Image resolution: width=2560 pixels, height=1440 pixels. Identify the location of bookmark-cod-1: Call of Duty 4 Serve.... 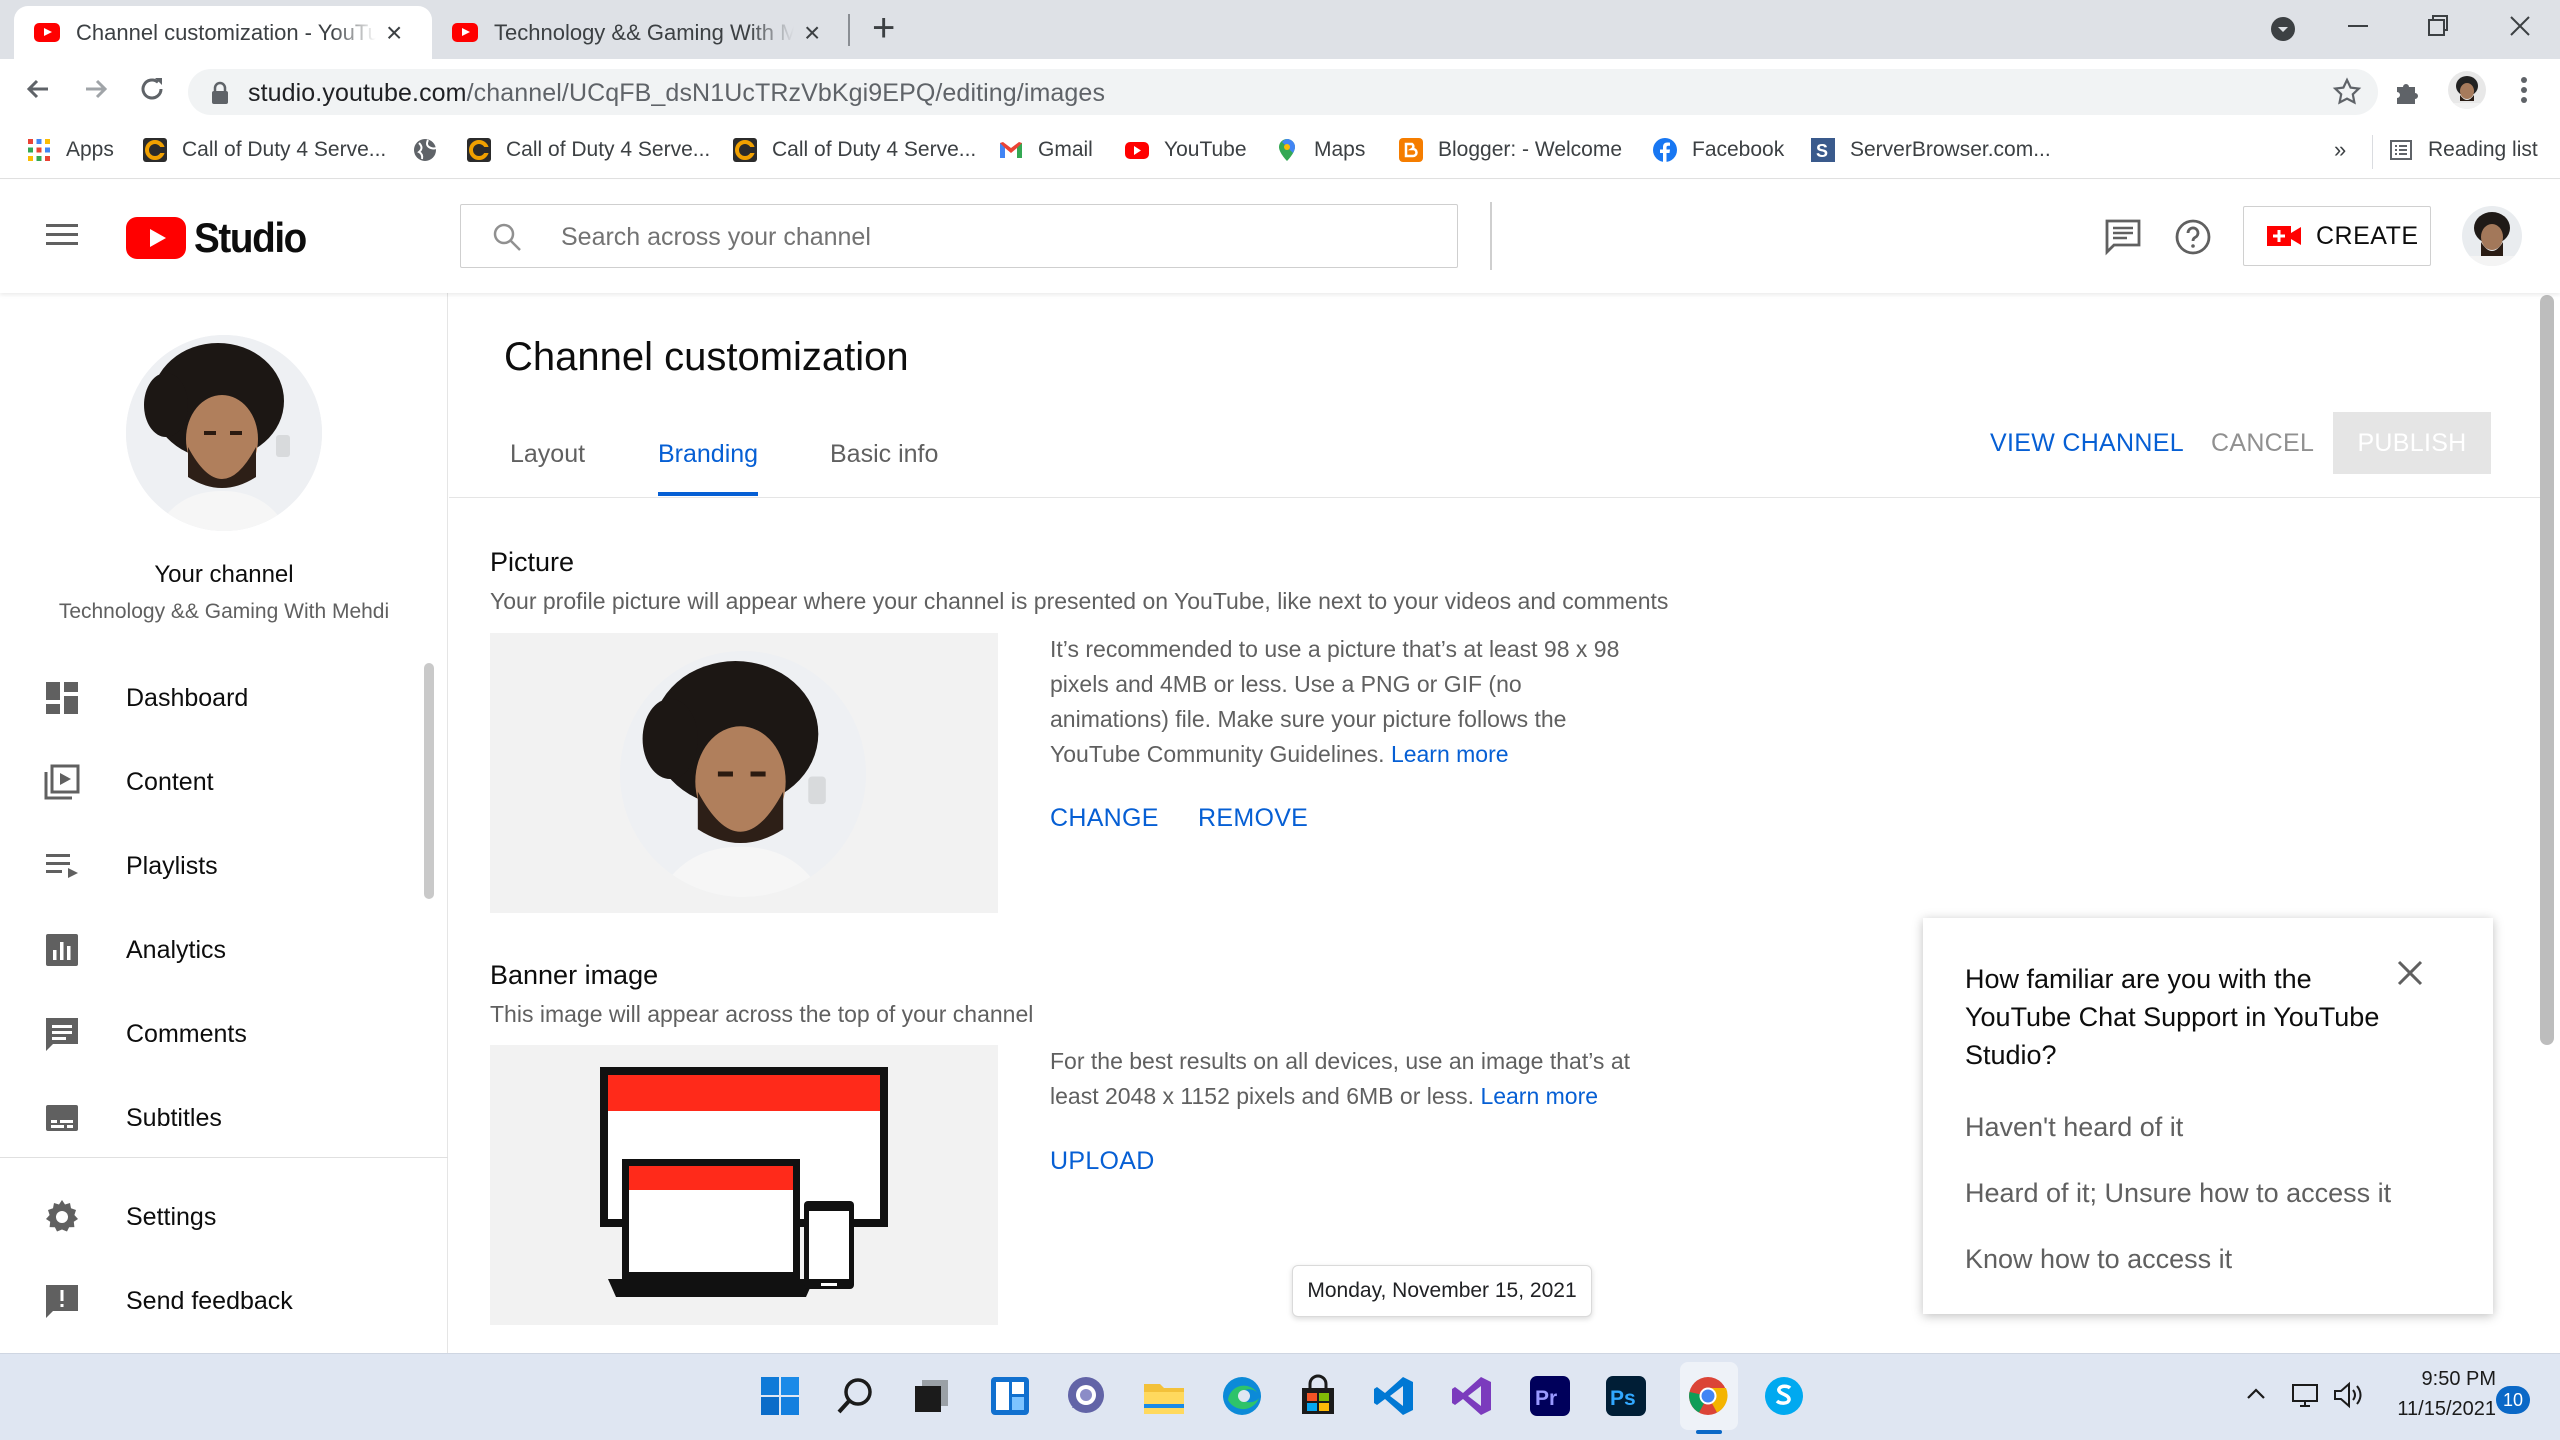
(264, 150).